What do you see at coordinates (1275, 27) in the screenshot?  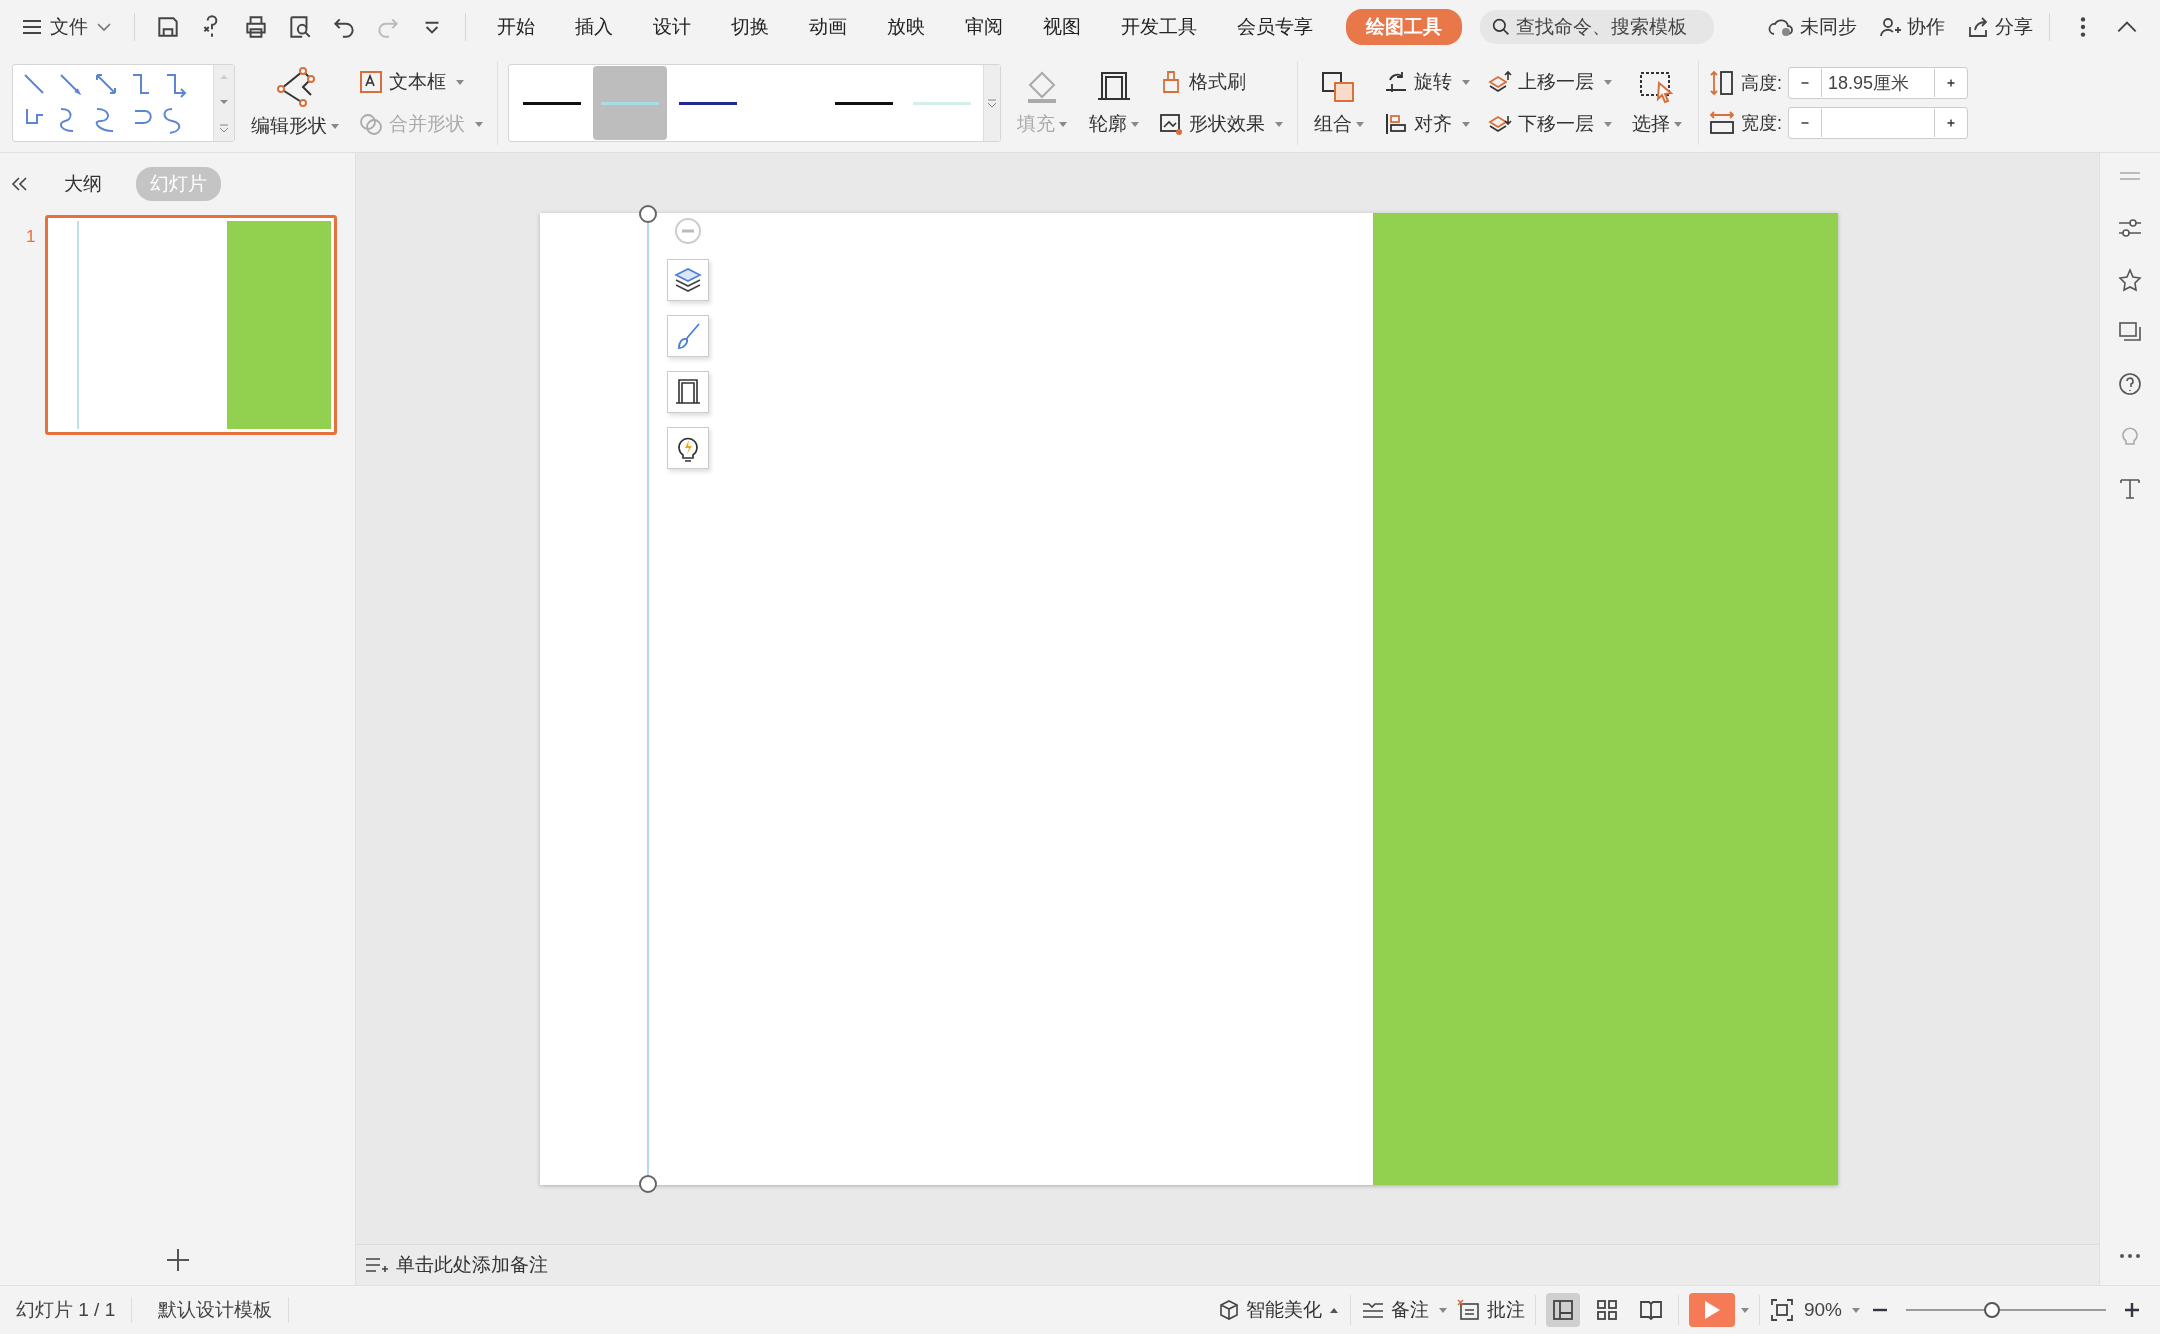 I see `ribbon-tab: 会员专享` at bounding box center [1275, 27].